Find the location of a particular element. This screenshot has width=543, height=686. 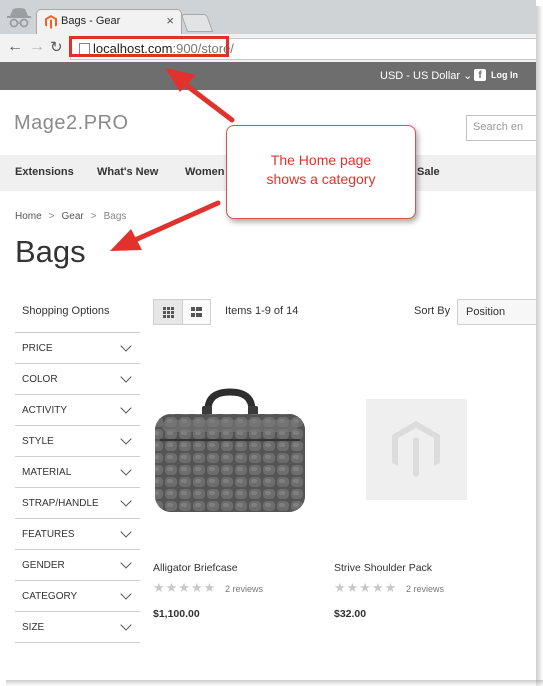

view-mode-switcher is located at coordinates (182, 312).